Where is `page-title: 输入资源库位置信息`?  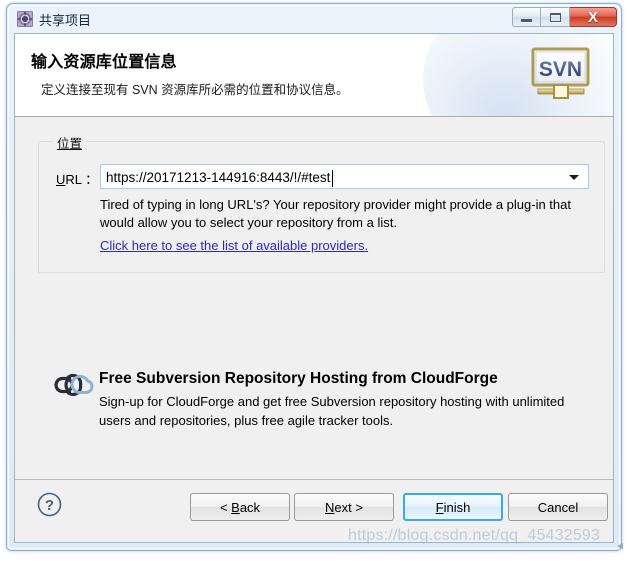 page-title: 输入资源库位置信息 is located at coordinates (104, 62).